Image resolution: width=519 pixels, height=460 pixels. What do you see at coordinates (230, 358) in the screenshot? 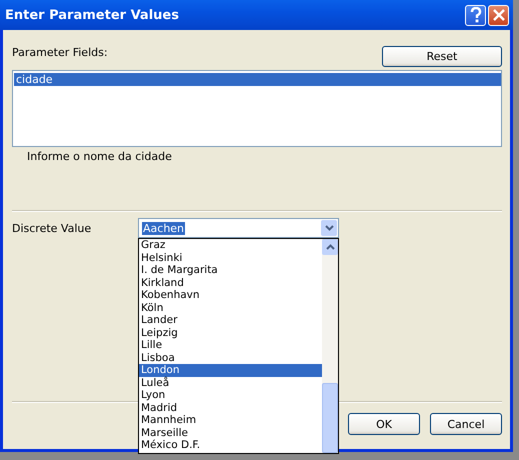
I see `dropdown-option: Lisboa` at bounding box center [230, 358].